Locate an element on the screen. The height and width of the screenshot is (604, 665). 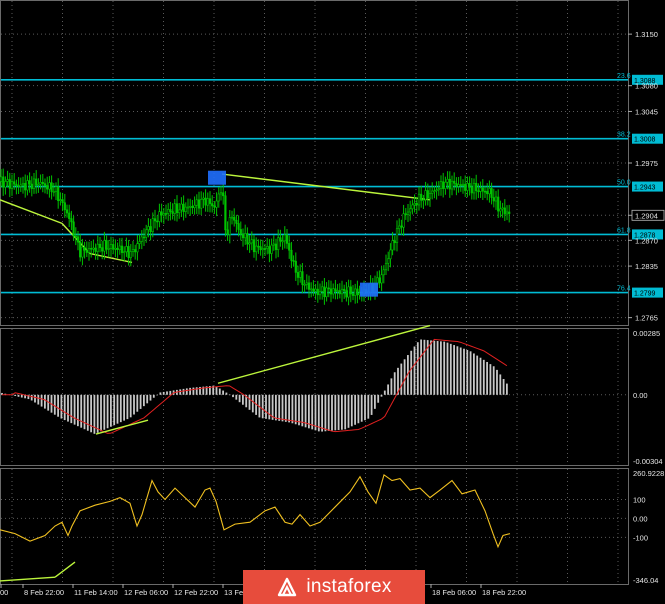
cci-tick-label: 0.00 is located at coordinates (640, 518).